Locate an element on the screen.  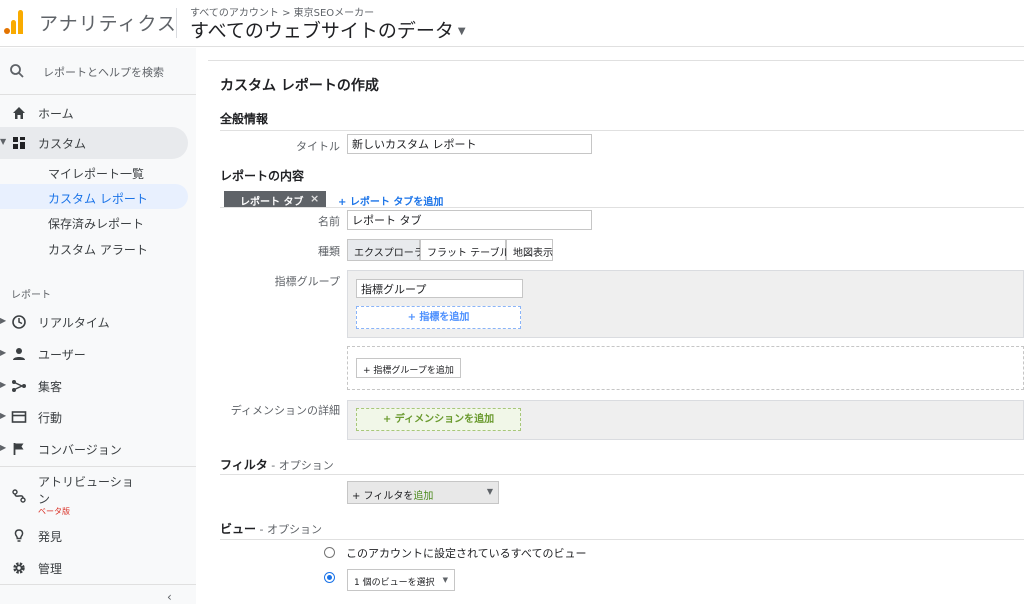
type-option-label: エクスプローラ is located at coordinates (389, 253).